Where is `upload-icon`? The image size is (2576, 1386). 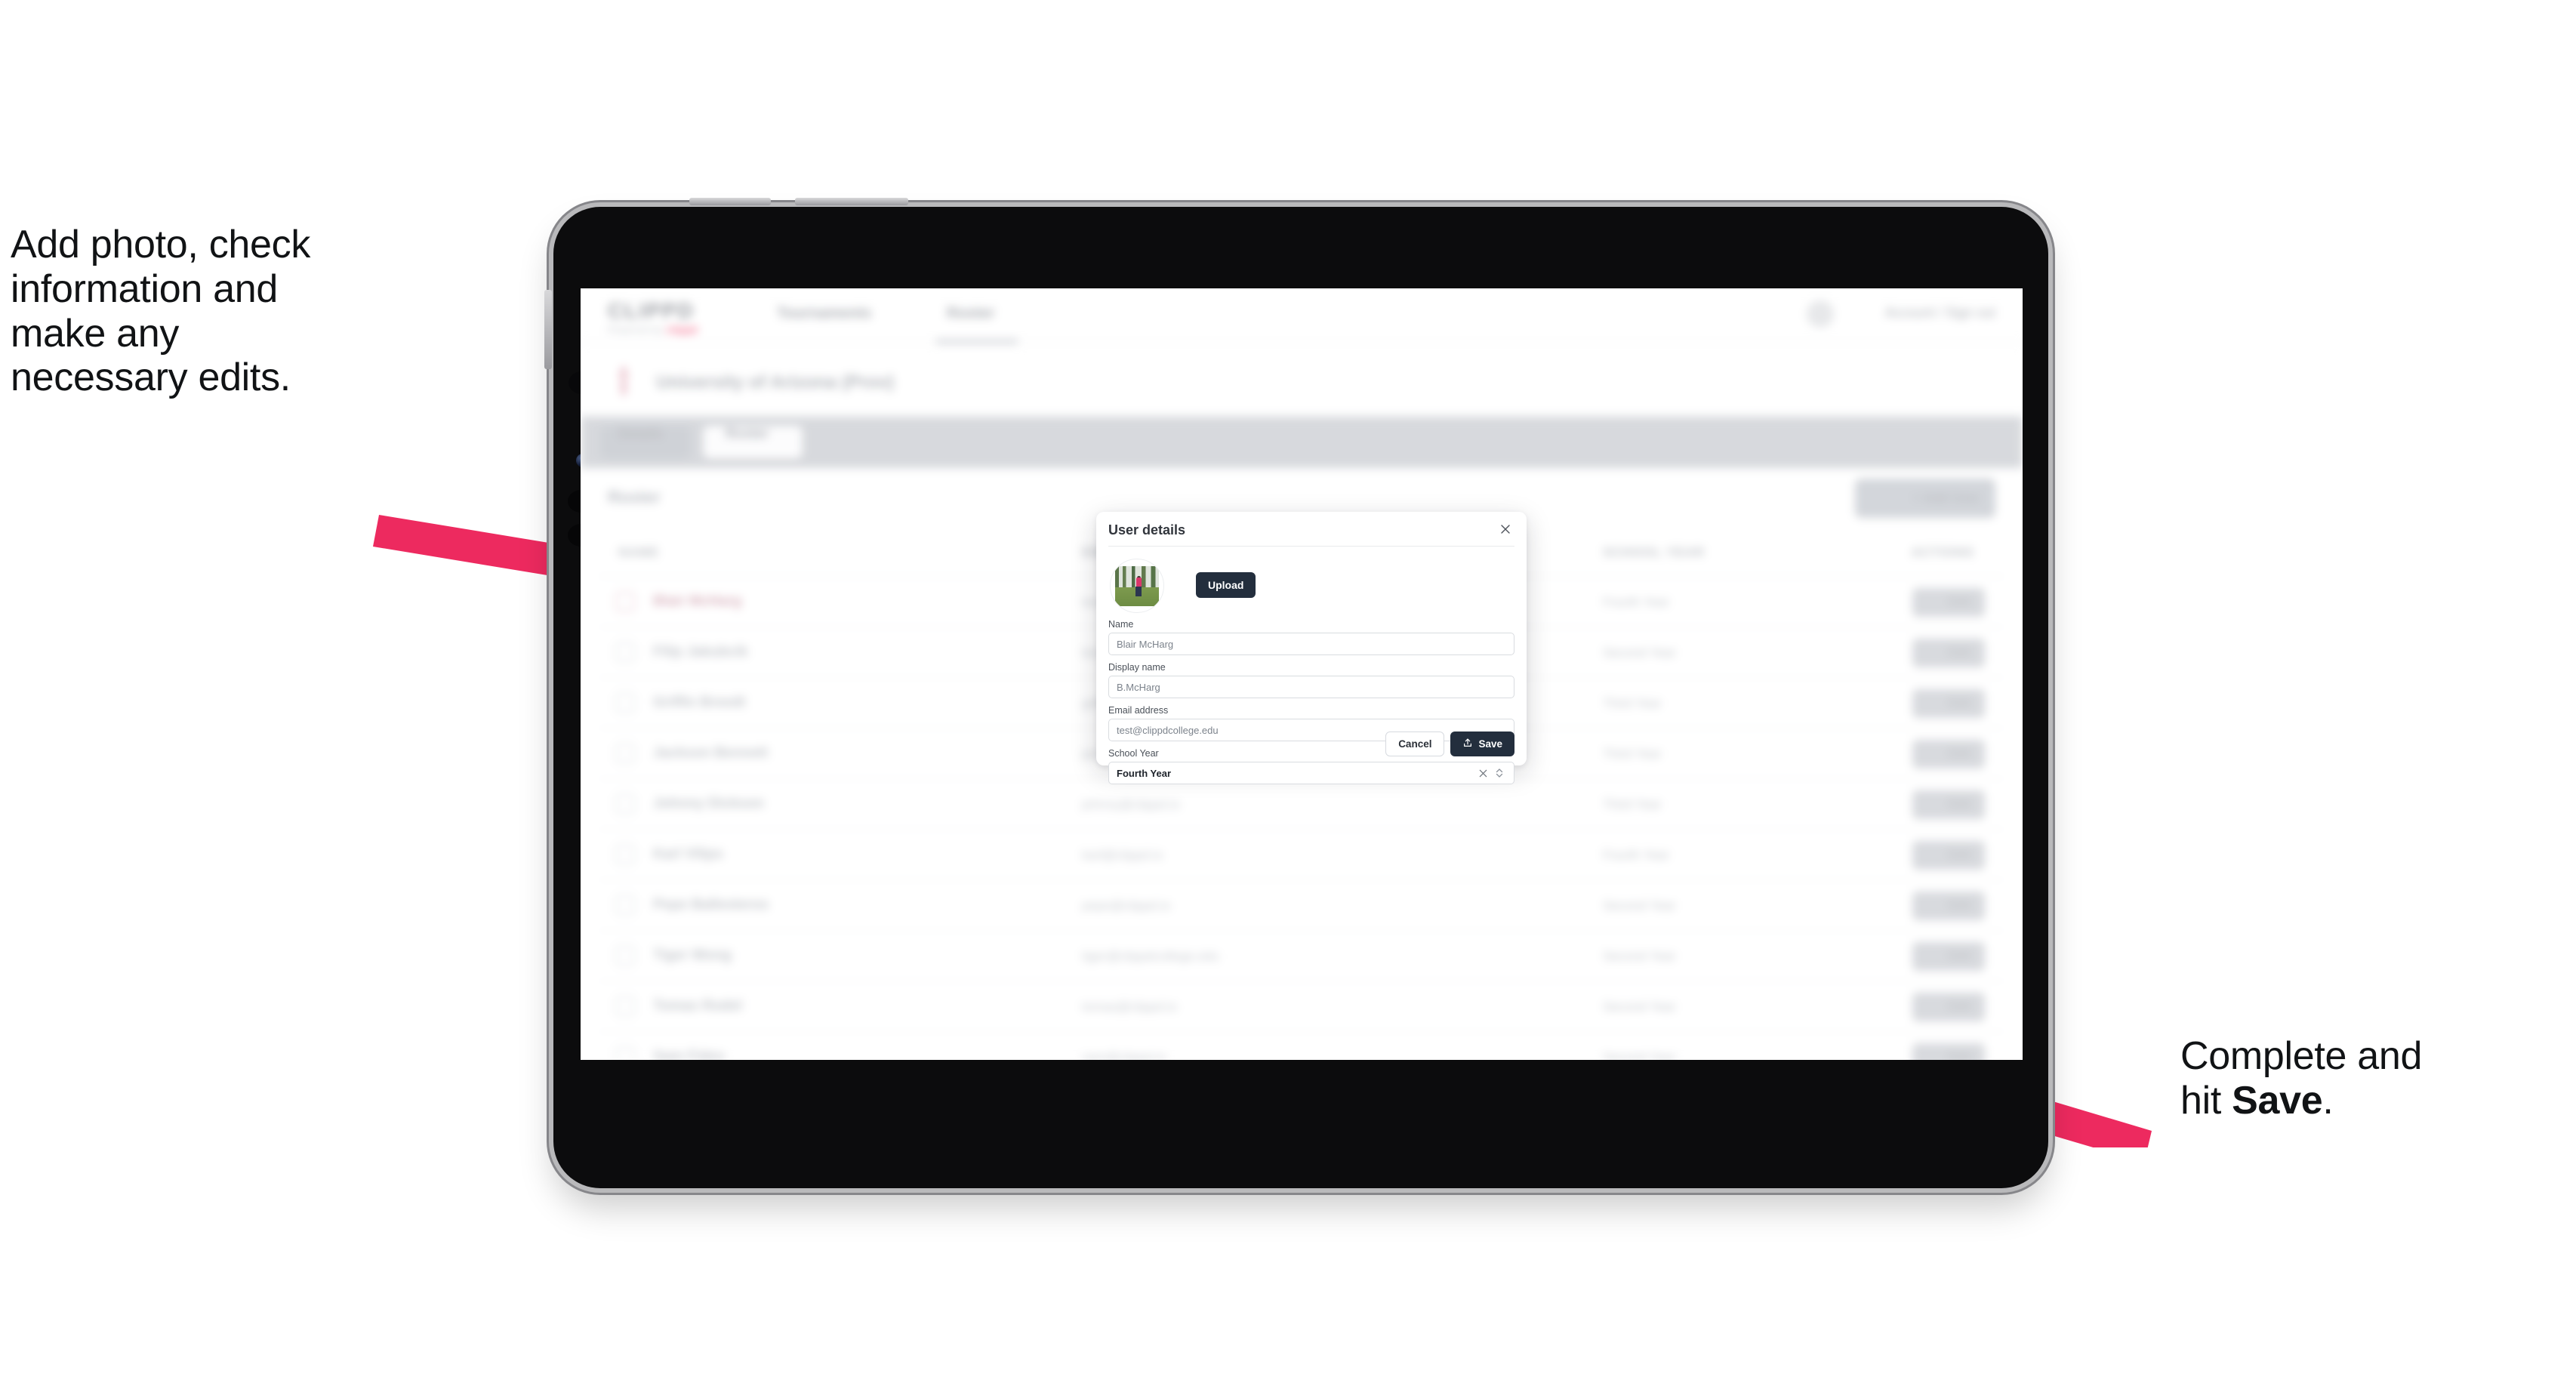 upload-icon is located at coordinates (1467, 744).